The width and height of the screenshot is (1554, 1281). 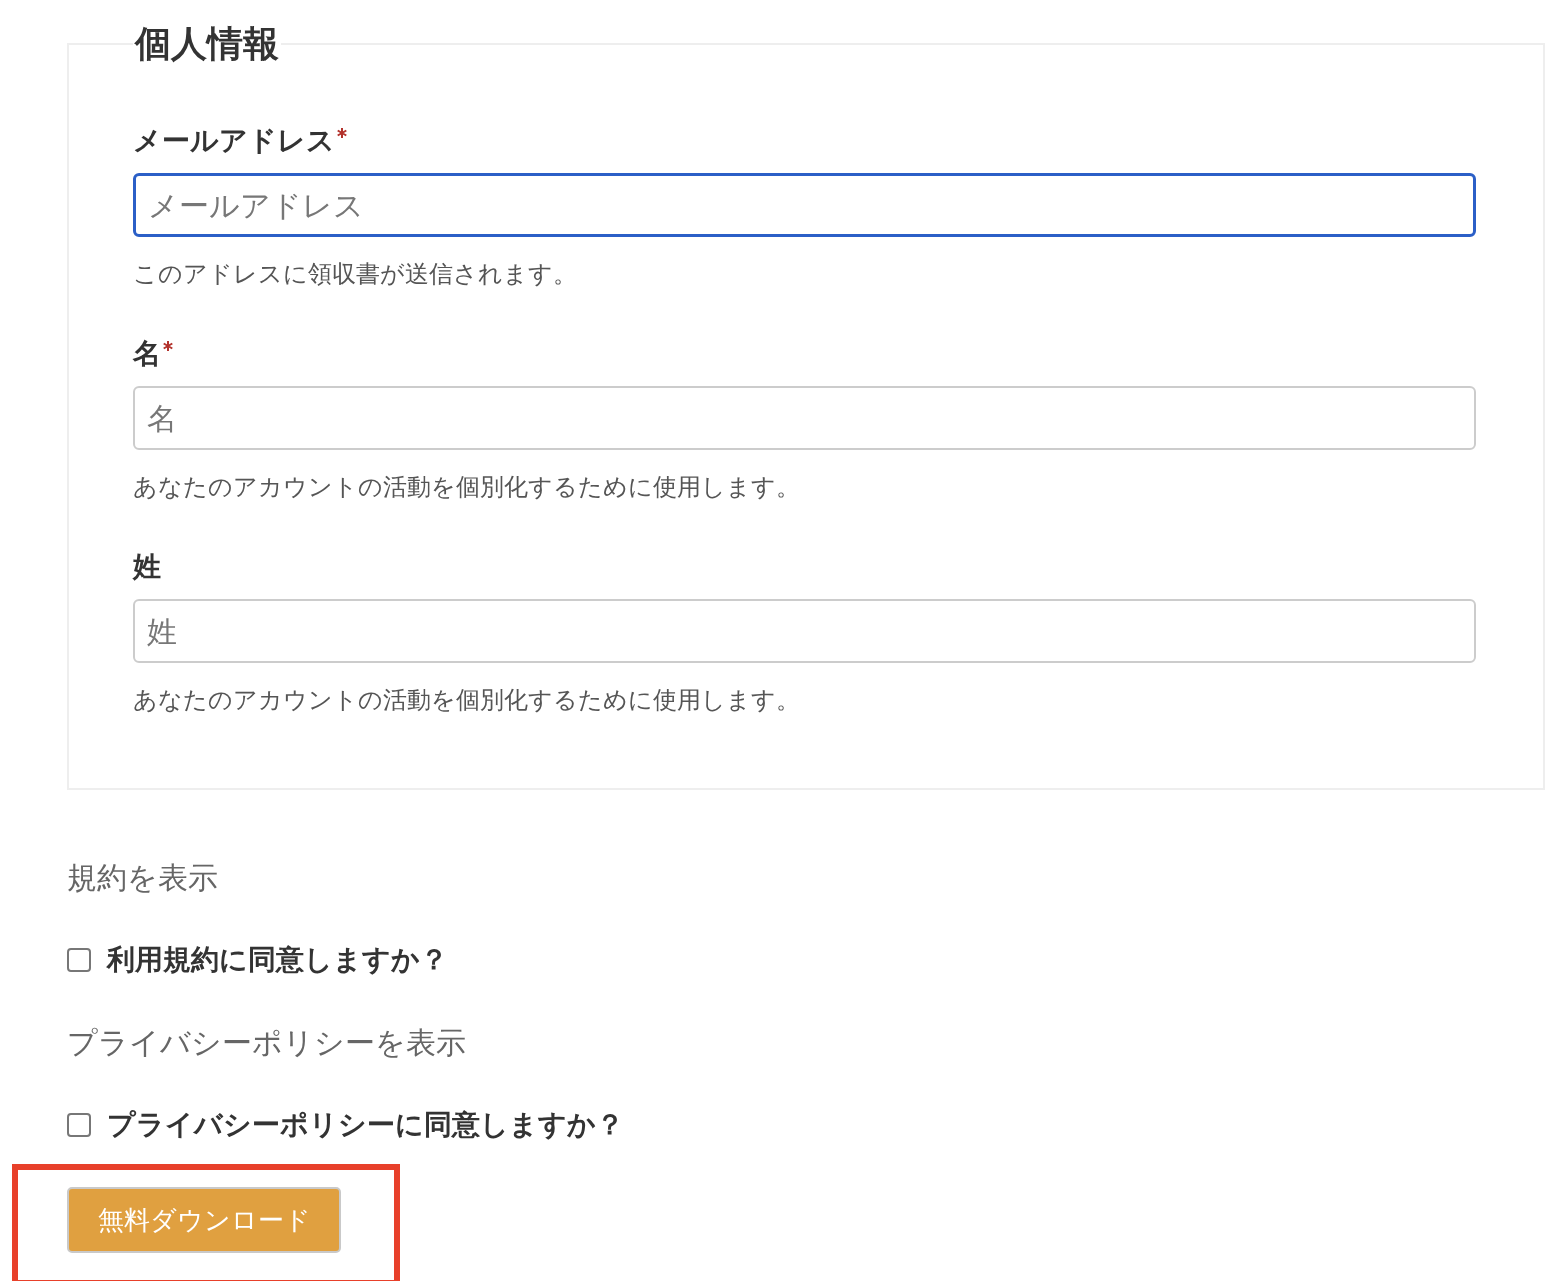 I want to click on field-label: 名, so click(x=147, y=354).